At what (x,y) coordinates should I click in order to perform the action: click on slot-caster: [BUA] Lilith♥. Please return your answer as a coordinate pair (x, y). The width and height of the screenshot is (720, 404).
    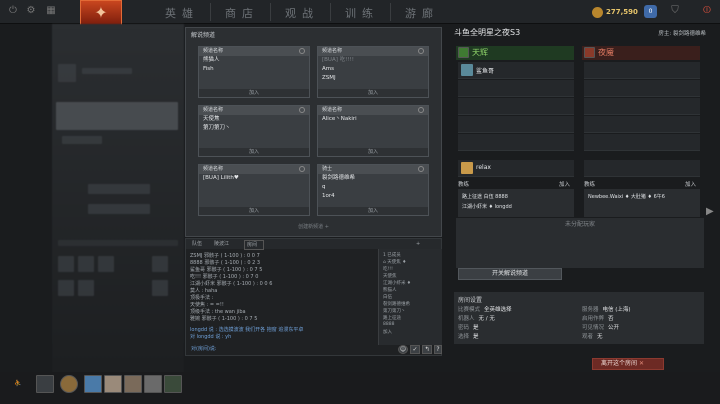
    Looking at the image, I should click on (221, 178).